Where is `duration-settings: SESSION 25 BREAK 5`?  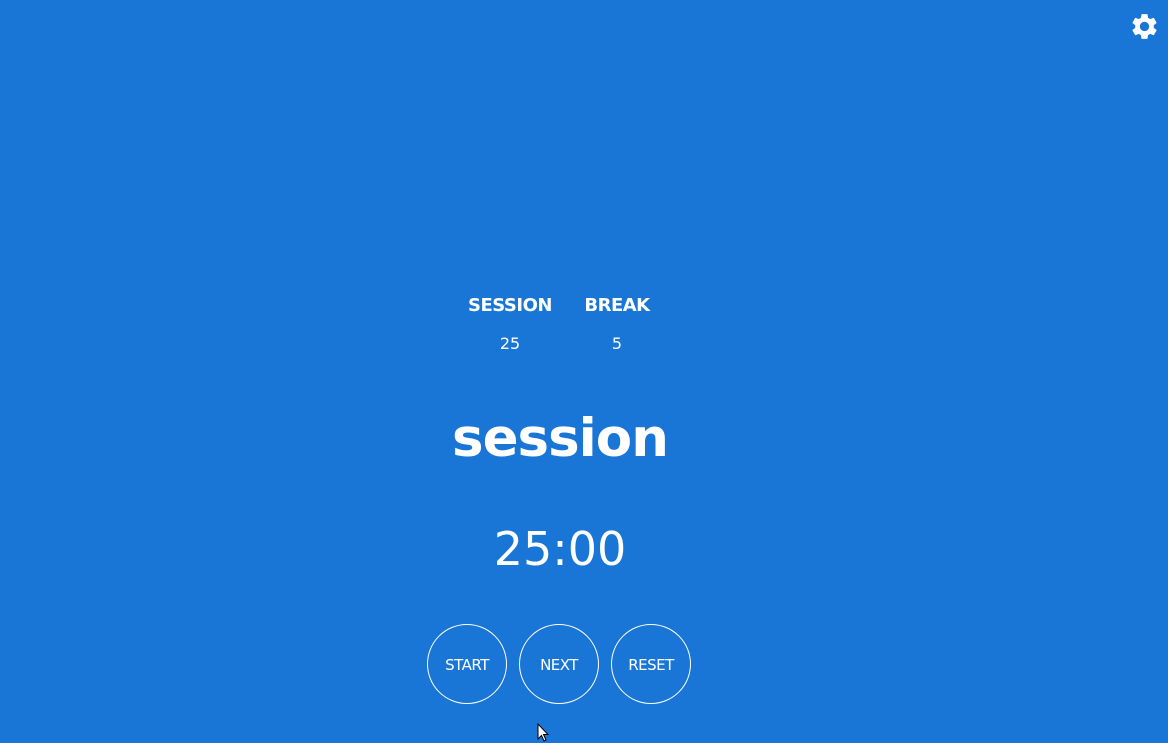
duration-settings: SESSION 25 BREAK 5 is located at coordinates (560, 327).